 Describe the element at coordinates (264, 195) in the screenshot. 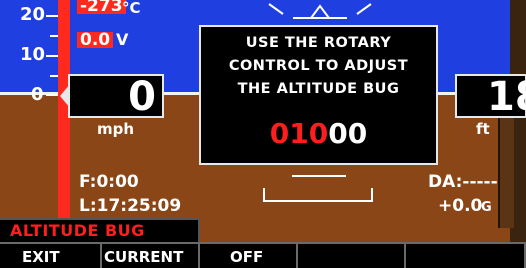

I see `level-reference-bracket-left` at that location.